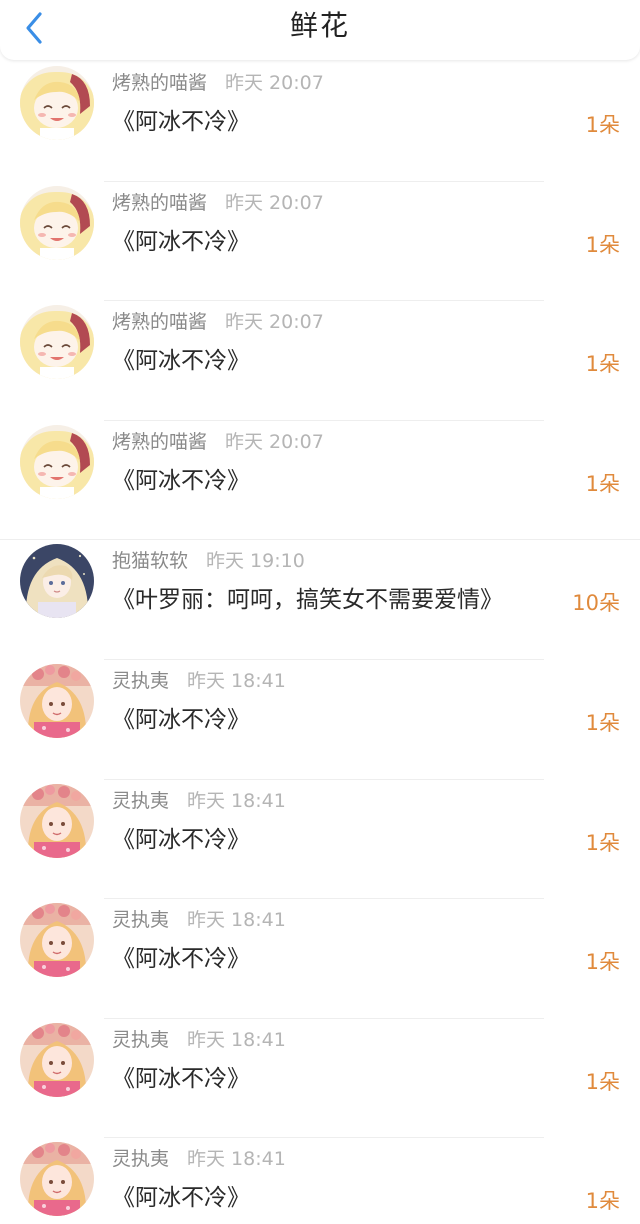 The image size is (640, 1224). What do you see at coordinates (150, 561) in the screenshot?
I see `username: 抱猫软软` at bounding box center [150, 561].